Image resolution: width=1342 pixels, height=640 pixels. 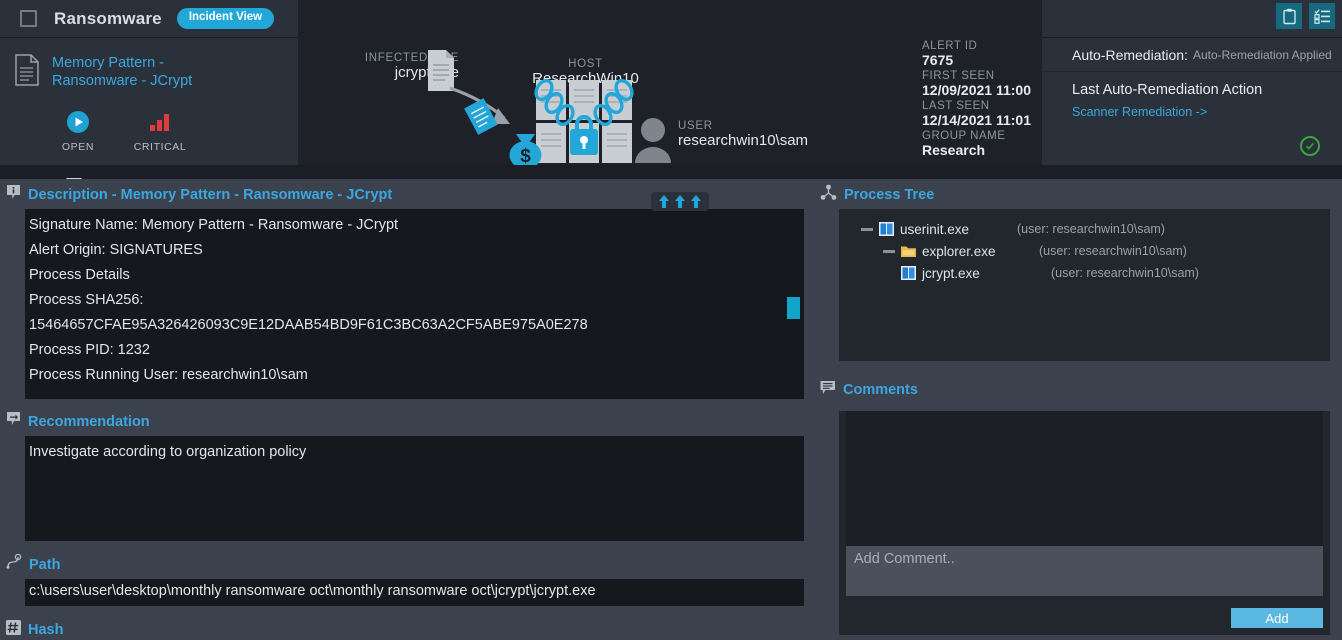 What do you see at coordinates (828, 390) in the screenshot?
I see `comment-bubble-icon` at bounding box center [828, 390].